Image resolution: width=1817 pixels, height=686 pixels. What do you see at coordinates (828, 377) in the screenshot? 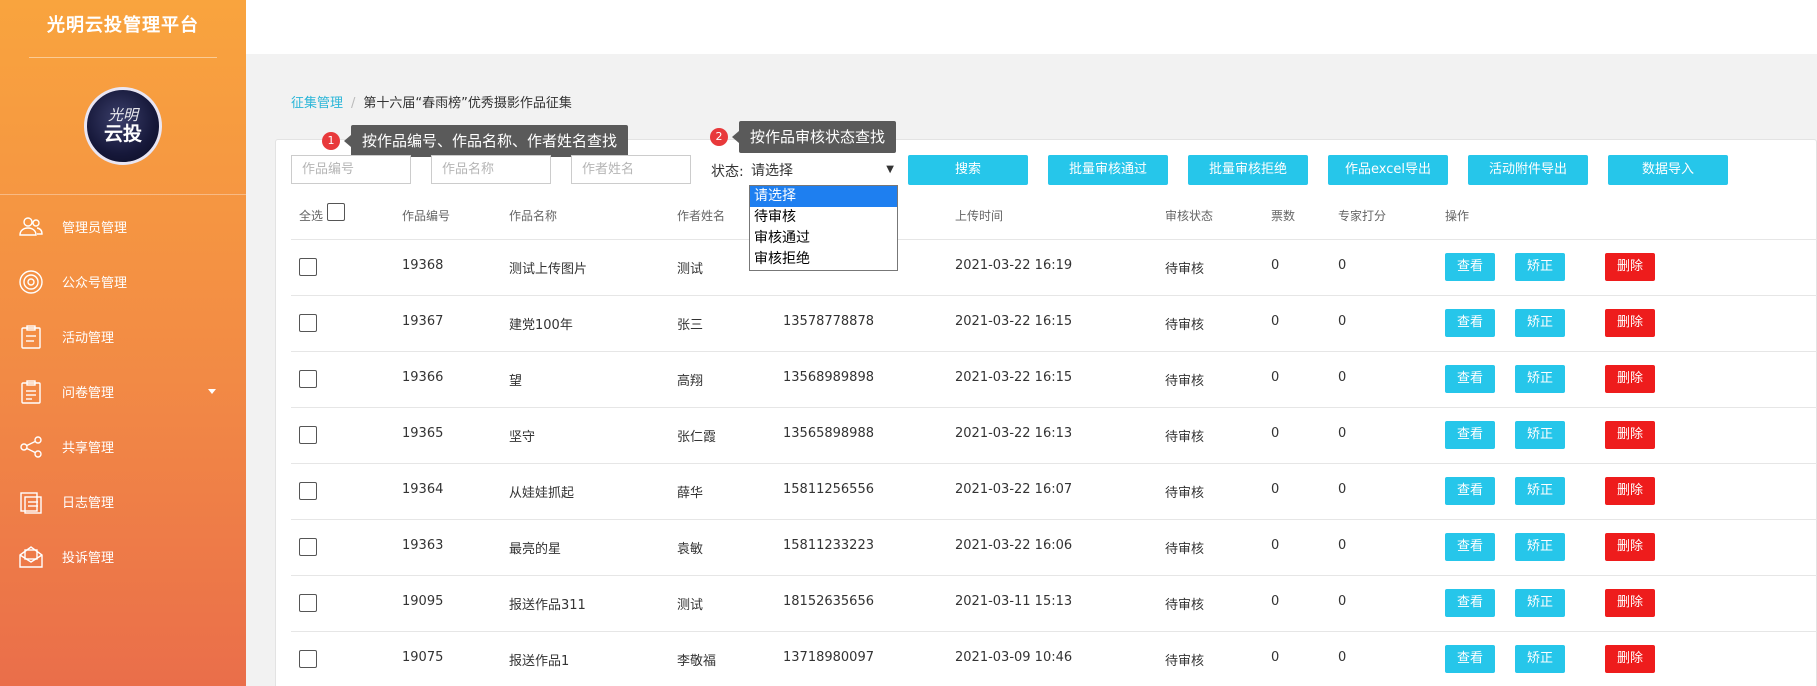
I see `cell-phone: 13568989898` at bounding box center [828, 377].